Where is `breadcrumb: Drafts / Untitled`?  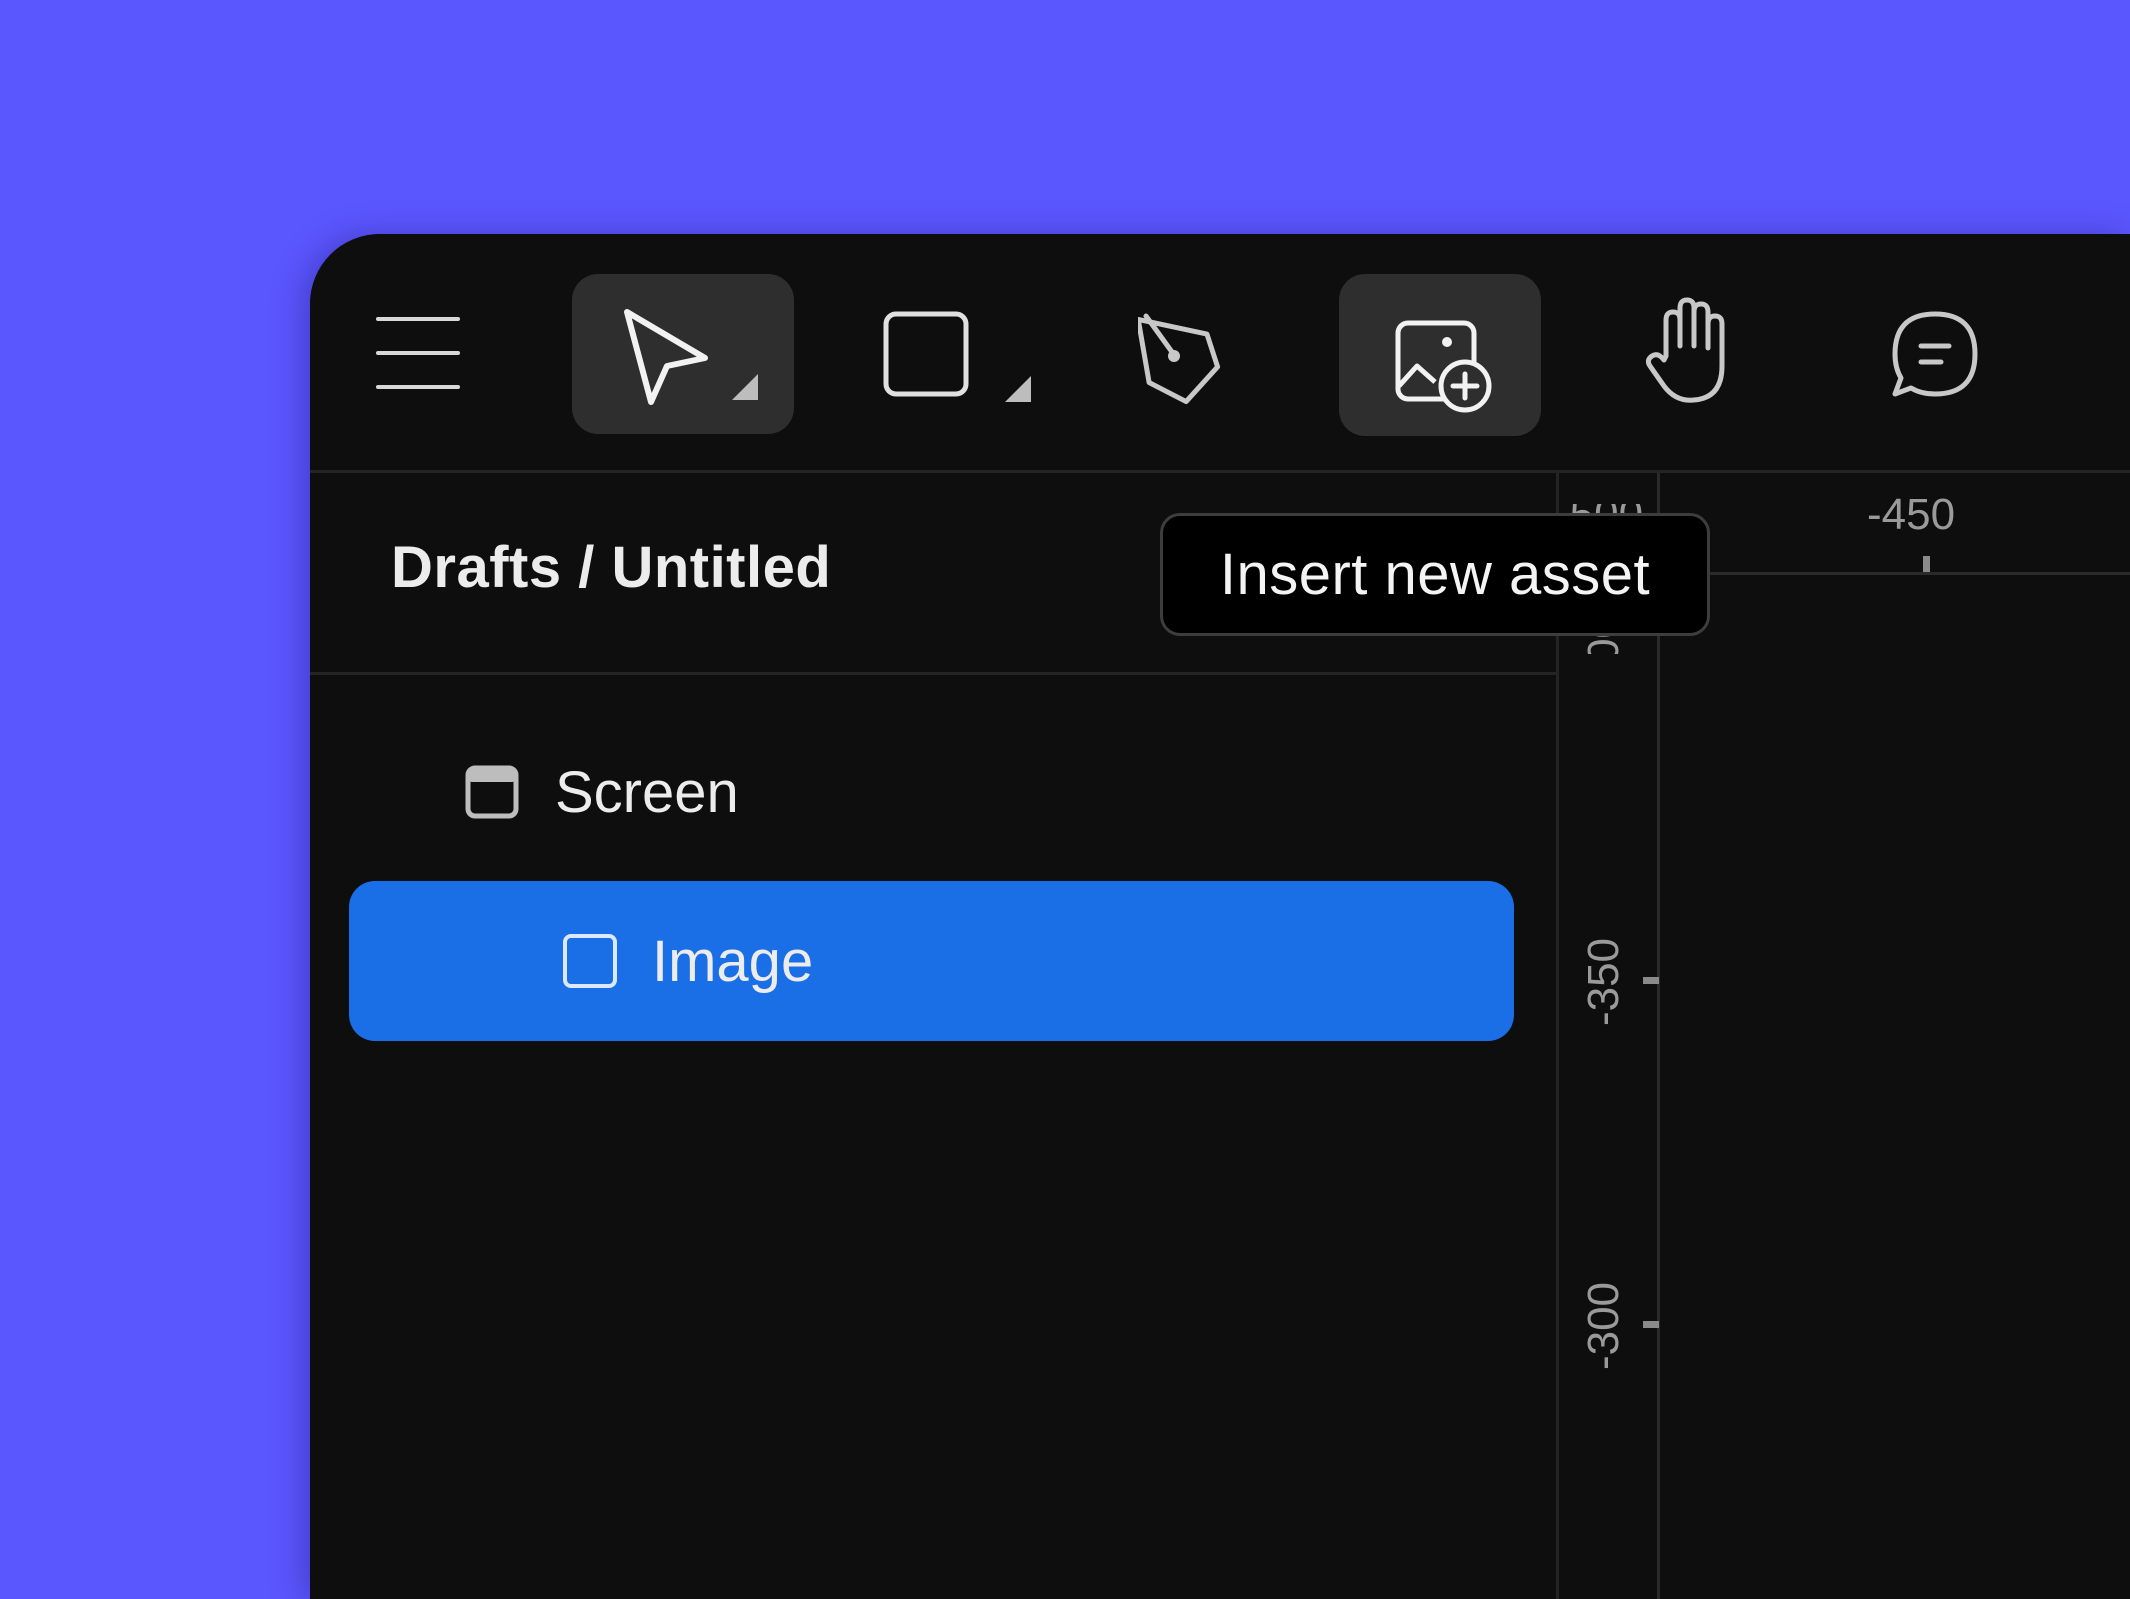
breadcrumb: Drafts / Untitled is located at coordinates (611, 567).